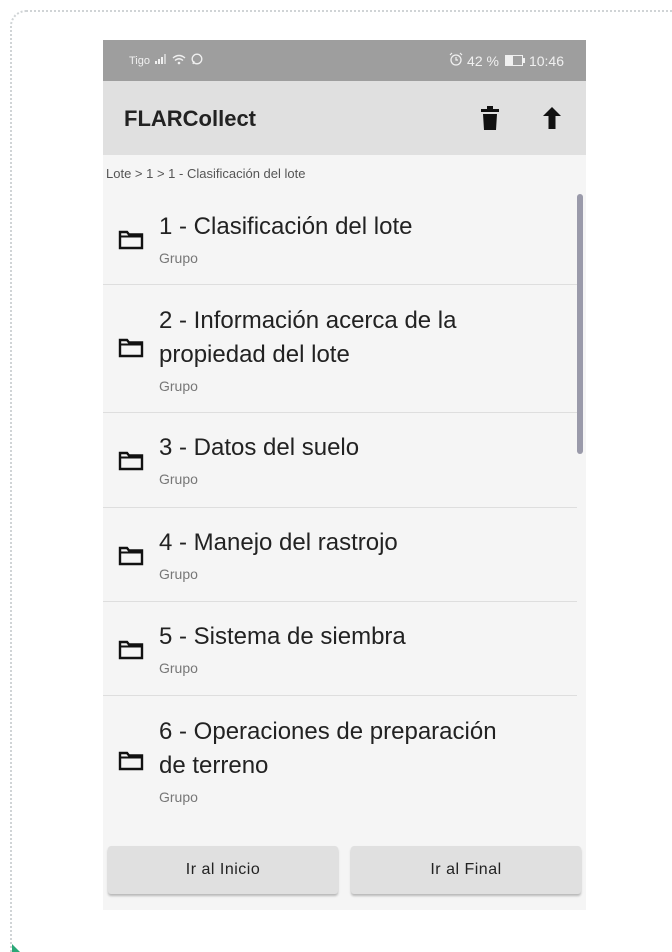  I want to click on list-item: 3 - Datos del suelo Grupo, so click(340, 460).